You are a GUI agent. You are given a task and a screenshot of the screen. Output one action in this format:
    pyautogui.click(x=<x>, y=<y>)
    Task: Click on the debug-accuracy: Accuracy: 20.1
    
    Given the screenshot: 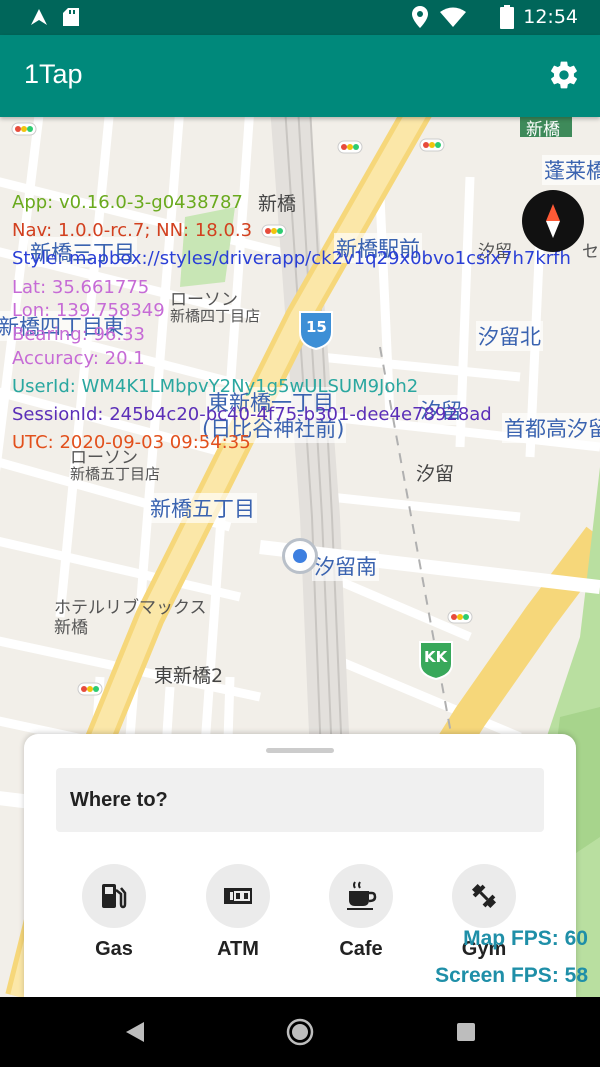 What is the action you would take?
    pyautogui.click(x=78, y=358)
    